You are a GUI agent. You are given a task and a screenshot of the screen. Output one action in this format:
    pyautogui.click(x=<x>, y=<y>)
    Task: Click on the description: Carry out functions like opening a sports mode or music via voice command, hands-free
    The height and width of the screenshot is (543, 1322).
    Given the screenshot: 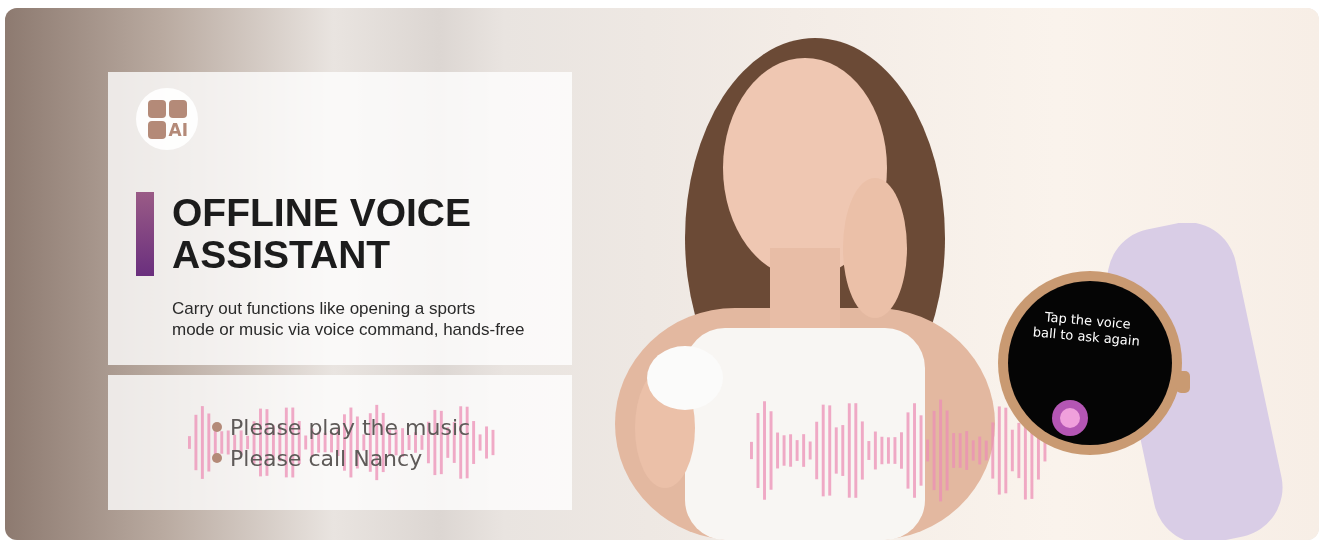 What is the action you would take?
    pyautogui.click(x=349, y=319)
    